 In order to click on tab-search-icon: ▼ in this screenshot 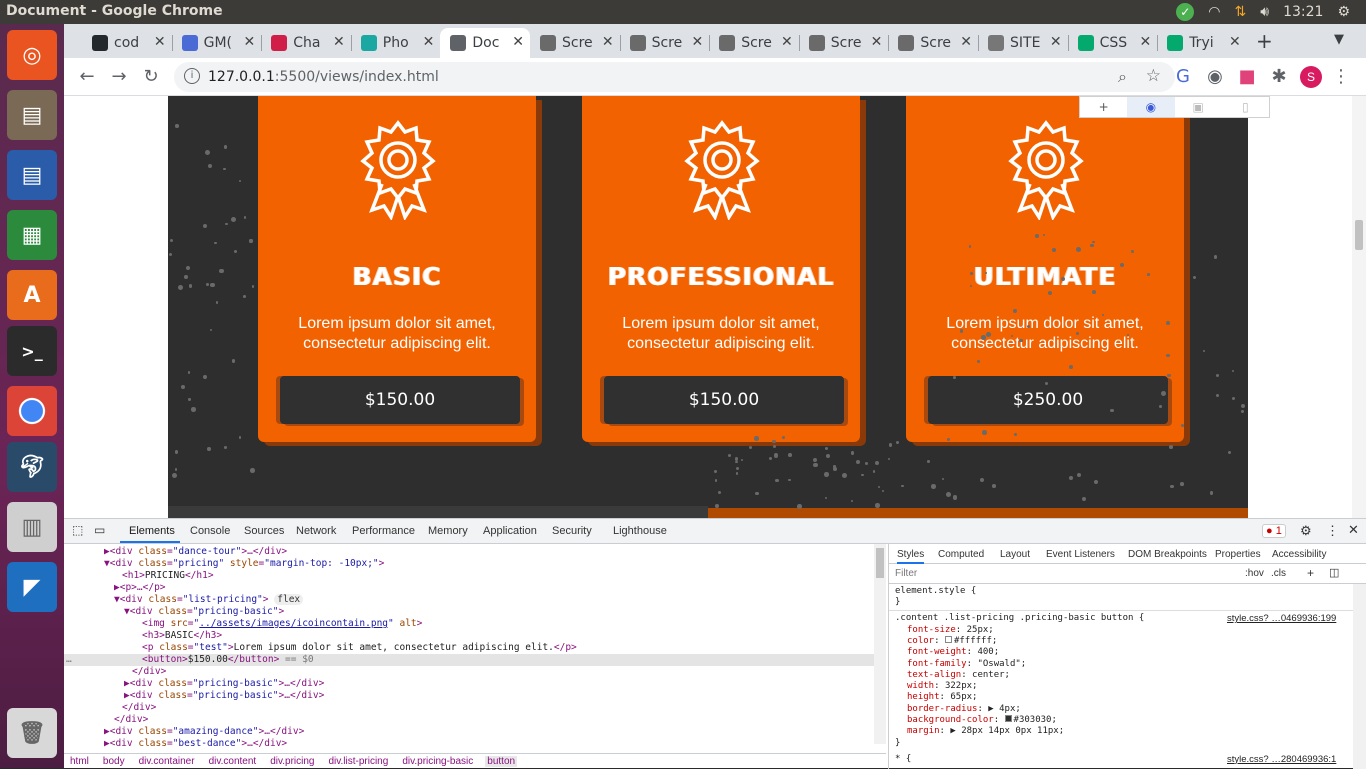, I will do `click(1339, 39)`.